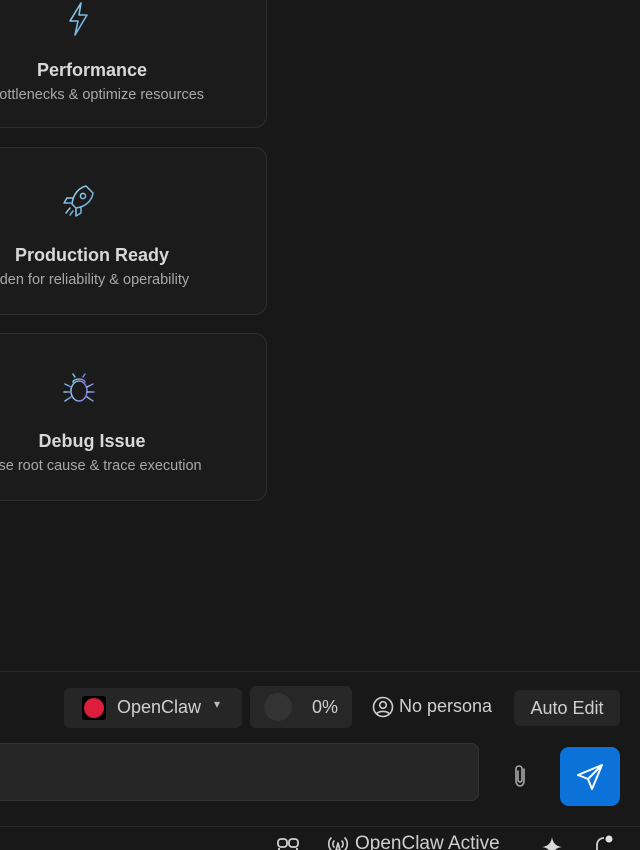  I want to click on notification-bell-icon, so click(604, 841).